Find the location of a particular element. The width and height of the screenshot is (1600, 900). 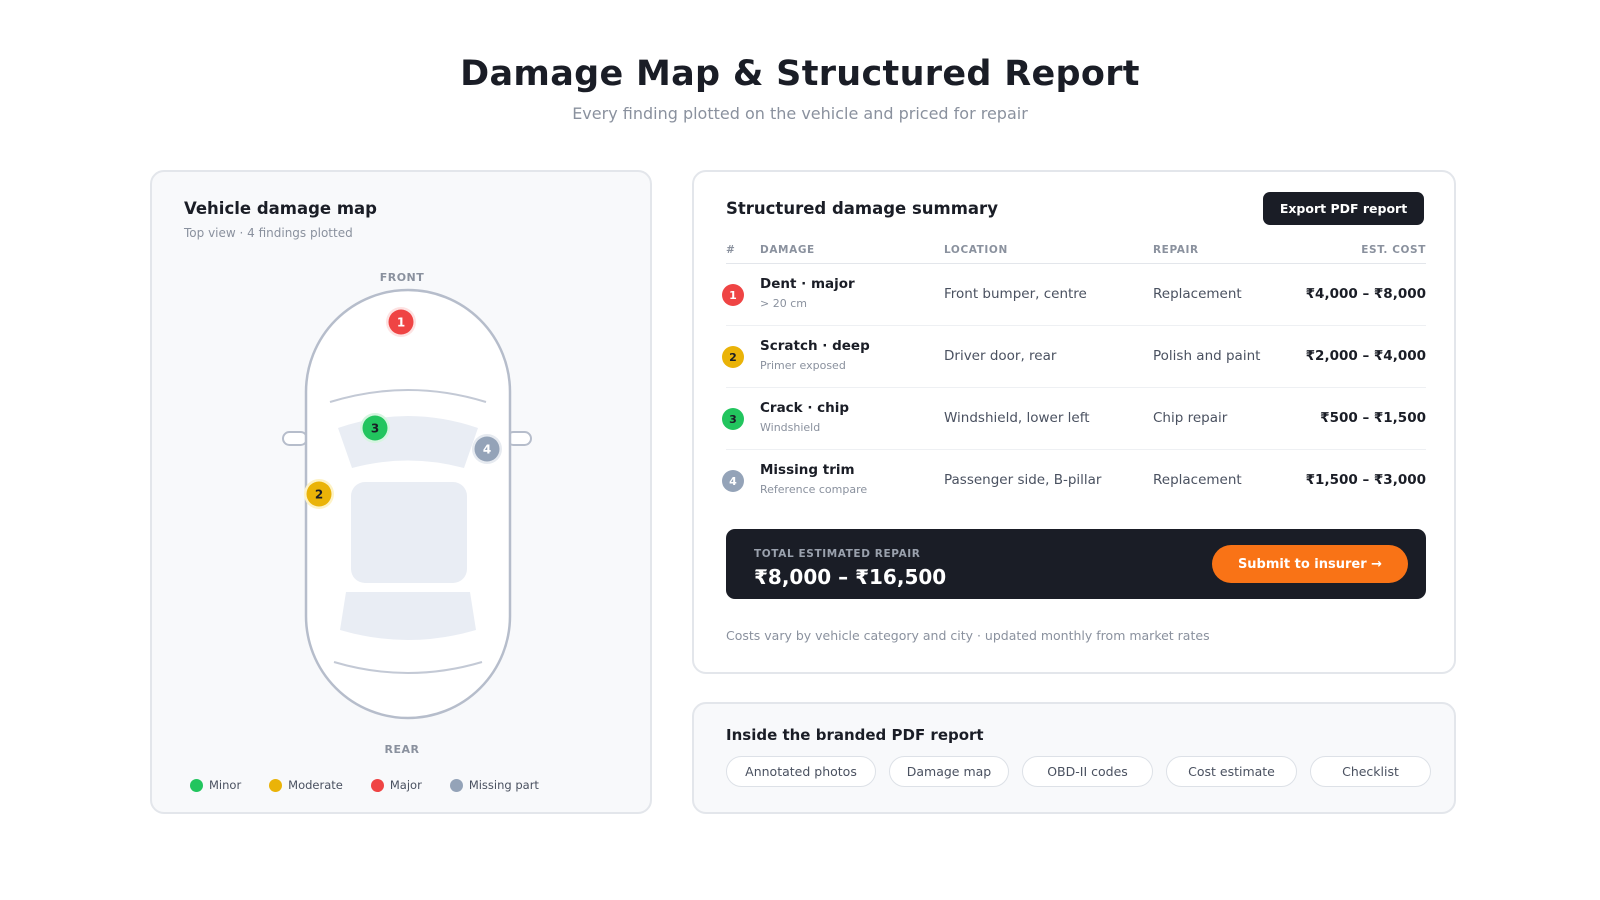

legend-dot-major is located at coordinates (377, 785).